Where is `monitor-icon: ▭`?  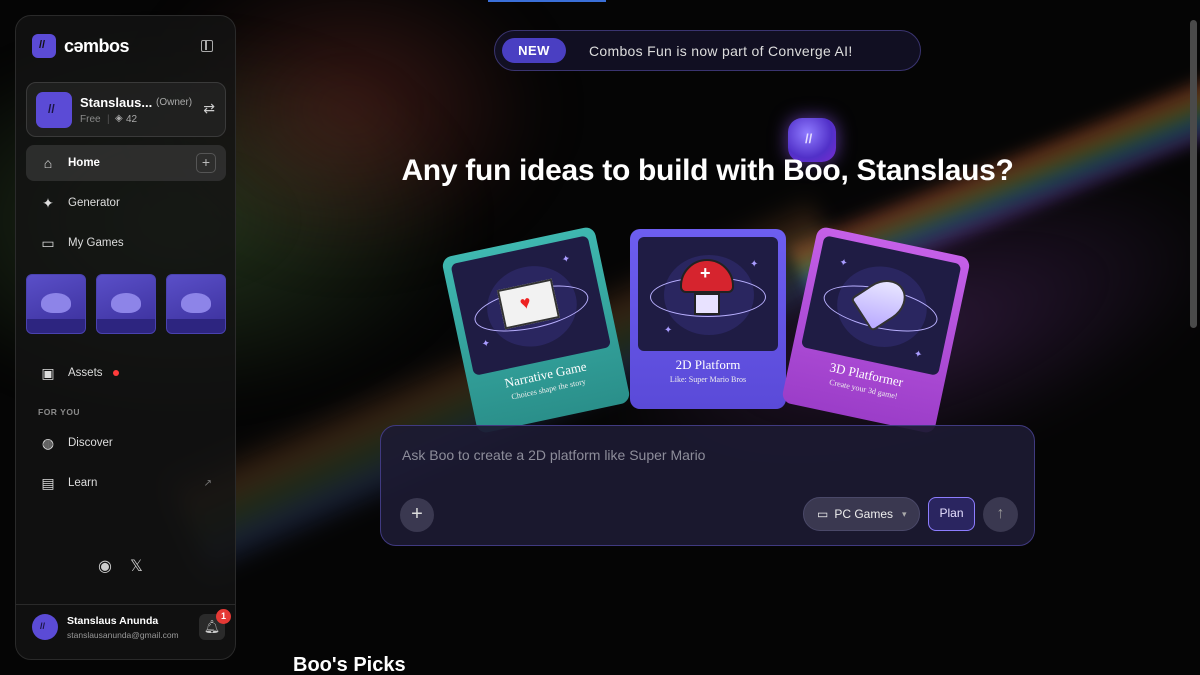
monitor-icon: ▭ is located at coordinates (823, 514).